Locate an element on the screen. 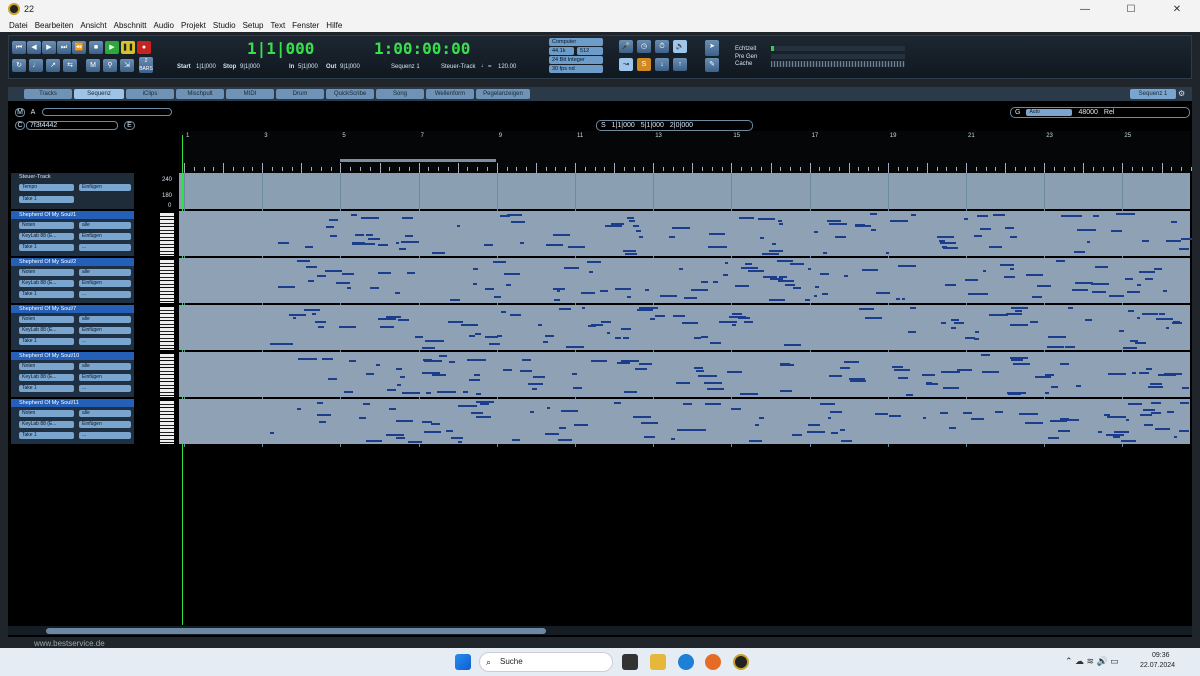 The height and width of the screenshot is (676, 1200). piano-keyboard is located at coordinates (167, 328).